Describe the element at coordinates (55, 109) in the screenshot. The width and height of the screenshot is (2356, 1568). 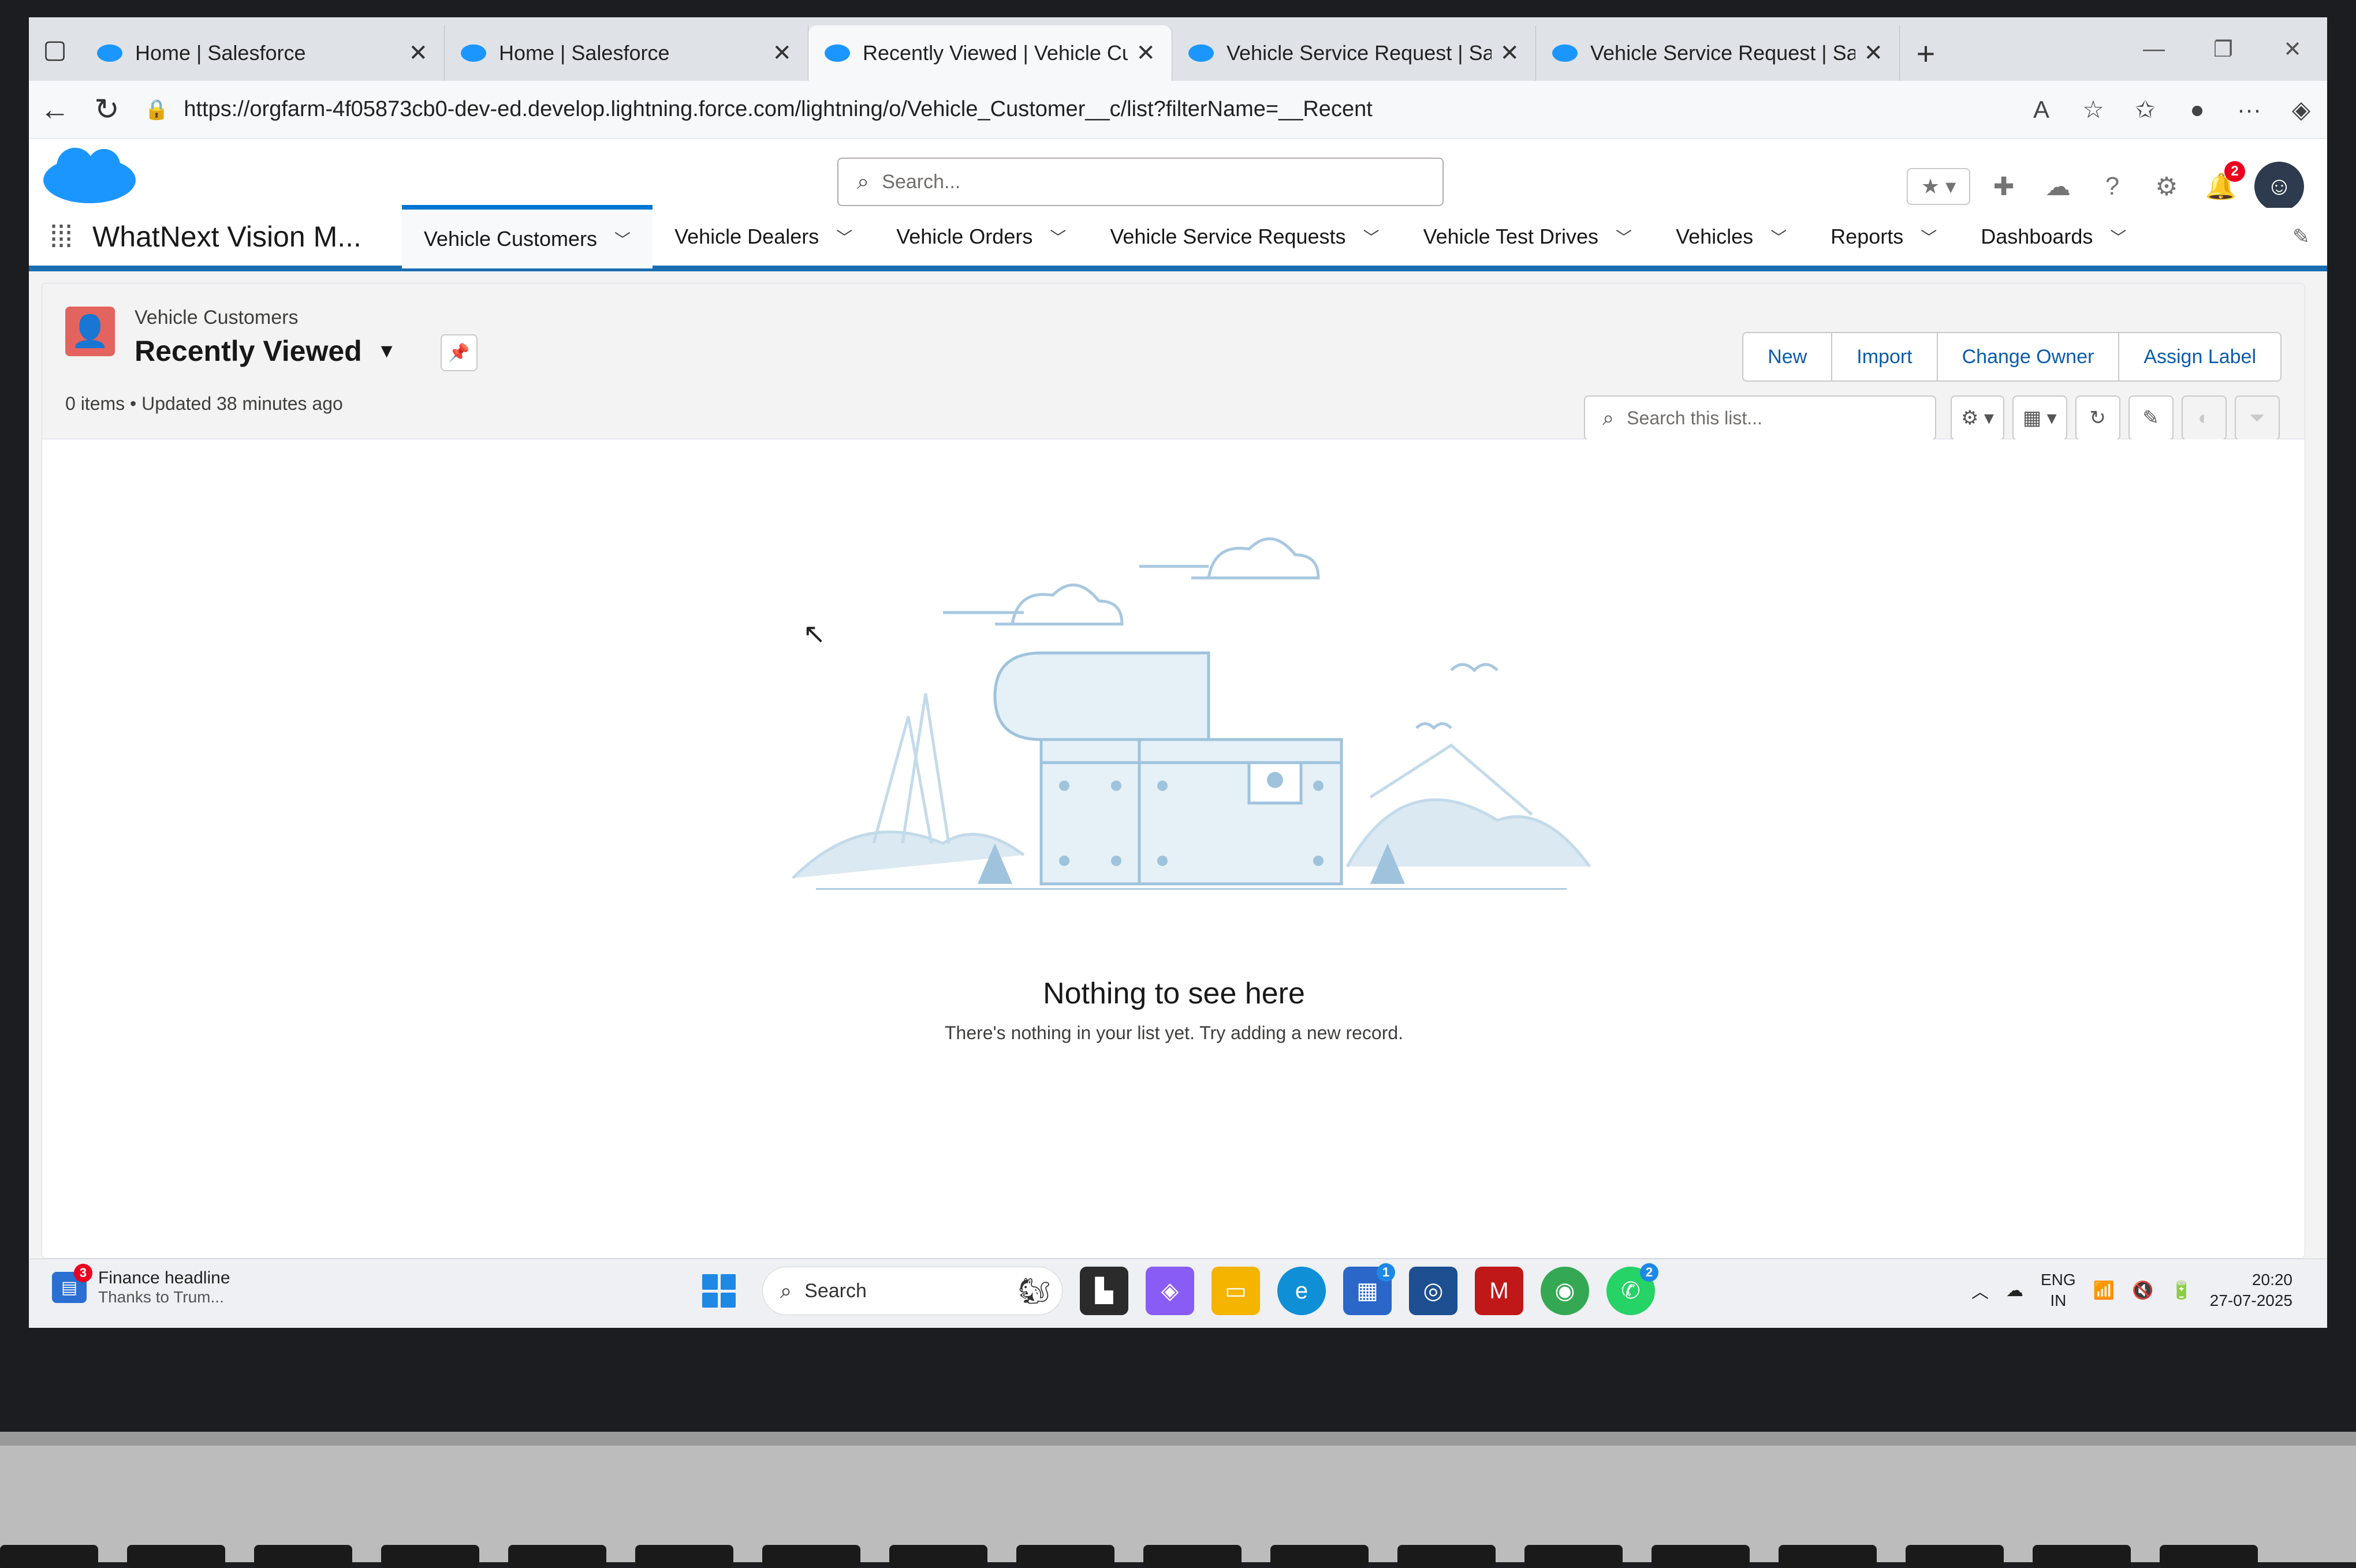
I see `back-arrow-icon: ←` at that location.